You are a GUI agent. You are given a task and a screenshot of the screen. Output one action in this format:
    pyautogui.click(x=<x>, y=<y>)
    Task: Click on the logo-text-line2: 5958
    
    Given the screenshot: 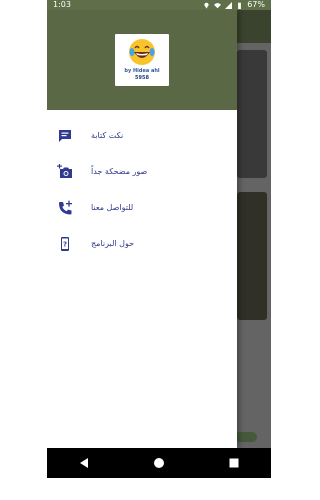 What is the action you would take?
    pyautogui.click(x=142, y=78)
    